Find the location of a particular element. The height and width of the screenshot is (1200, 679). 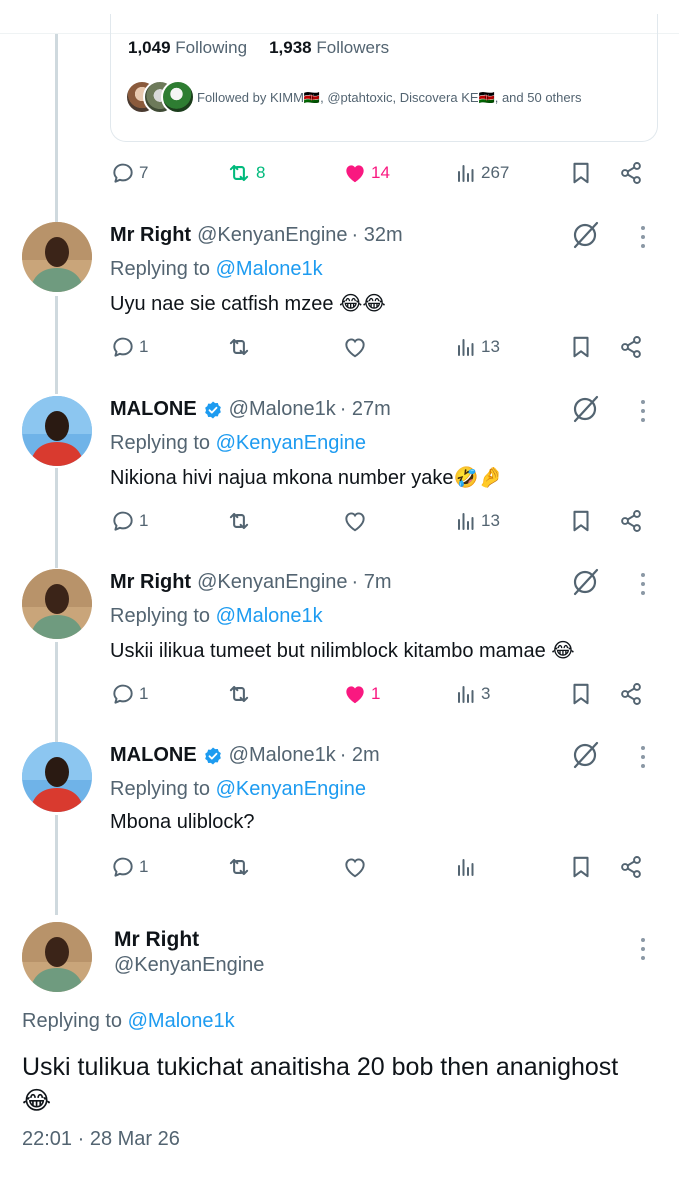

reply-icon is located at coordinates (123, 694).